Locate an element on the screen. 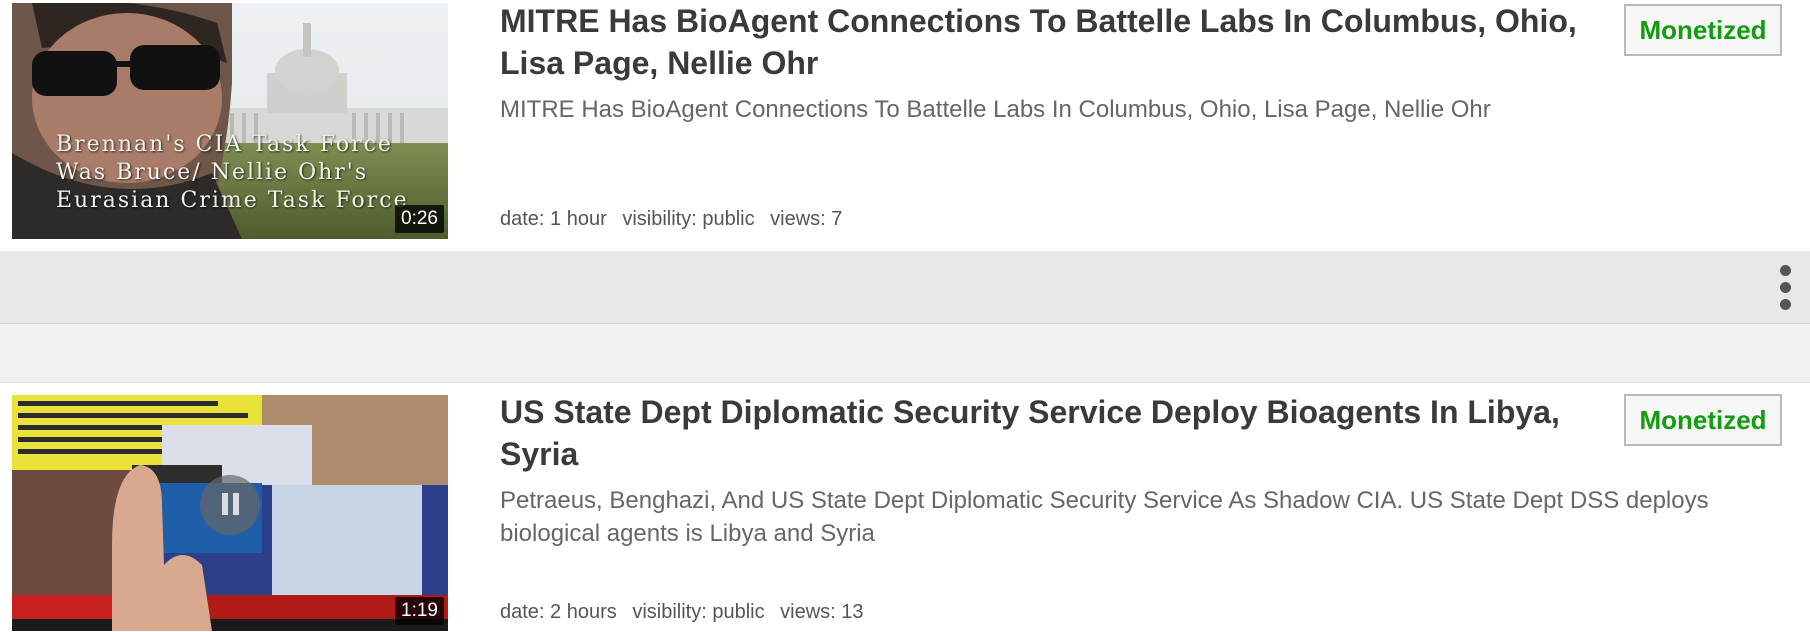  video-duration: 1:19 is located at coordinates (419, 611).